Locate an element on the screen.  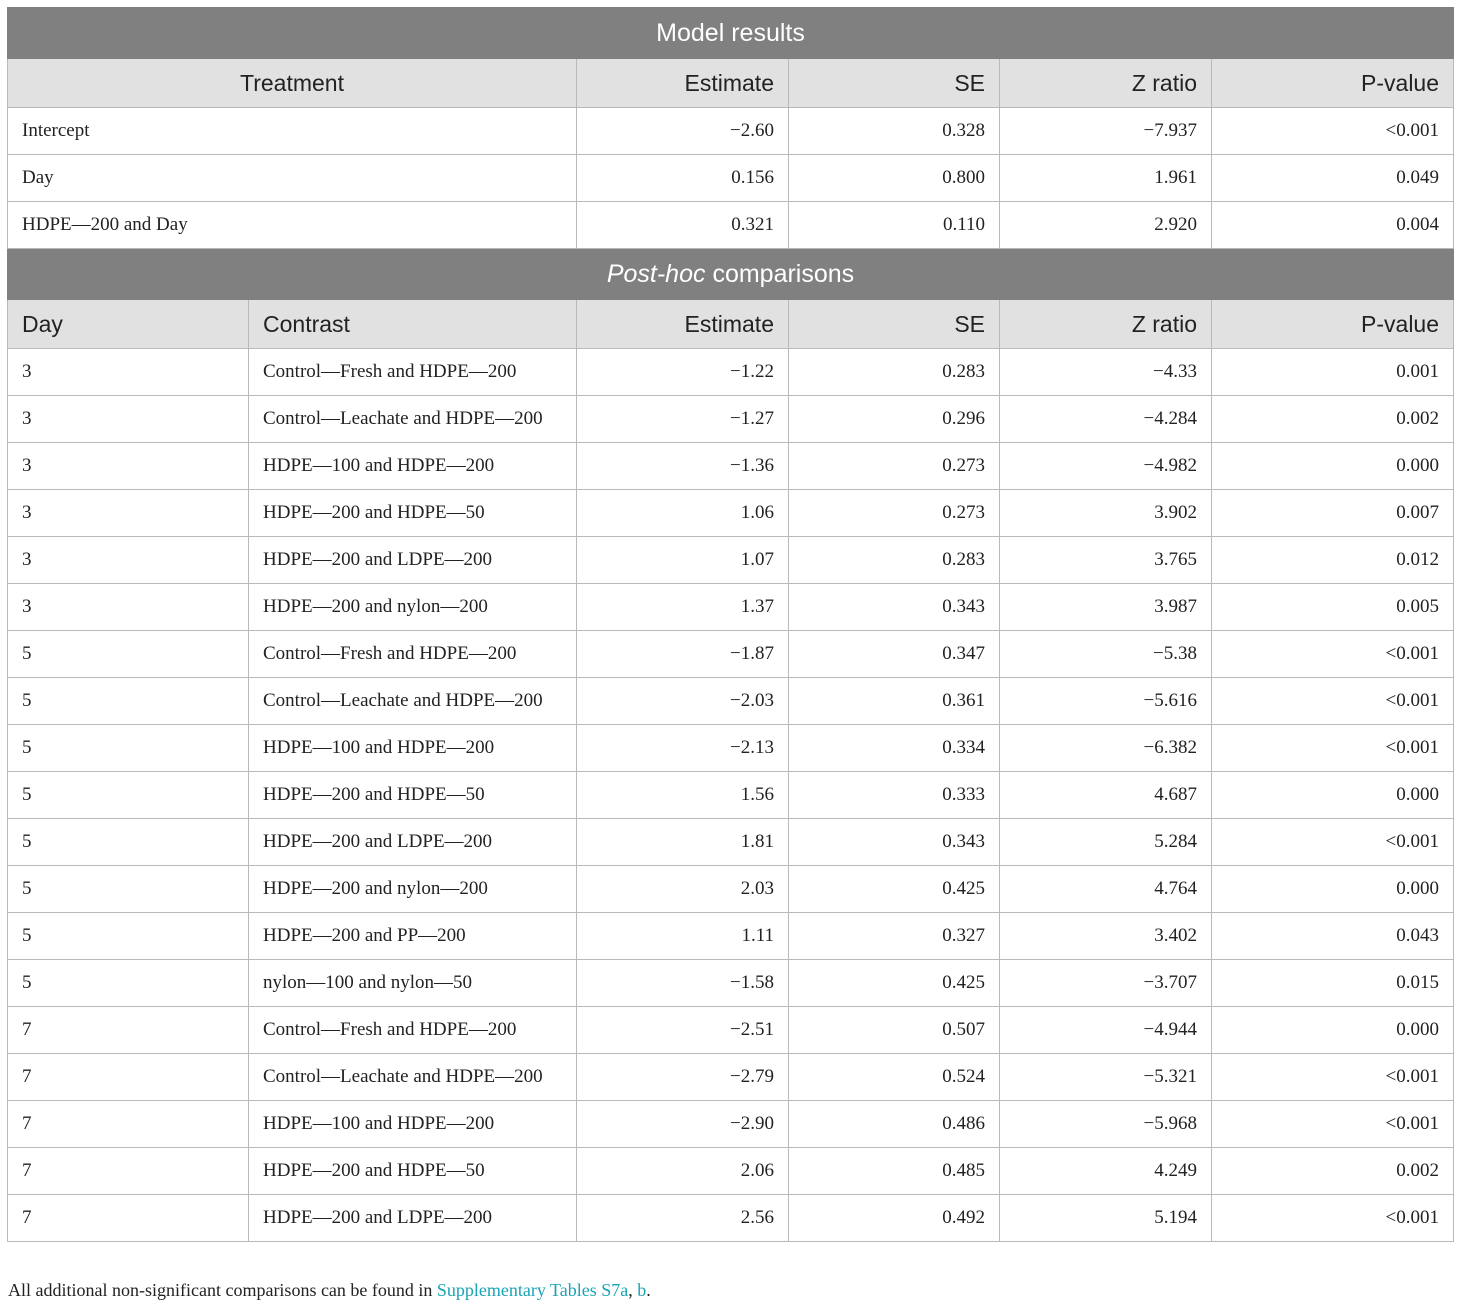
table-row: Intercept −2.60 0.328 −7.937 <0.001 is located at coordinates (731, 131).